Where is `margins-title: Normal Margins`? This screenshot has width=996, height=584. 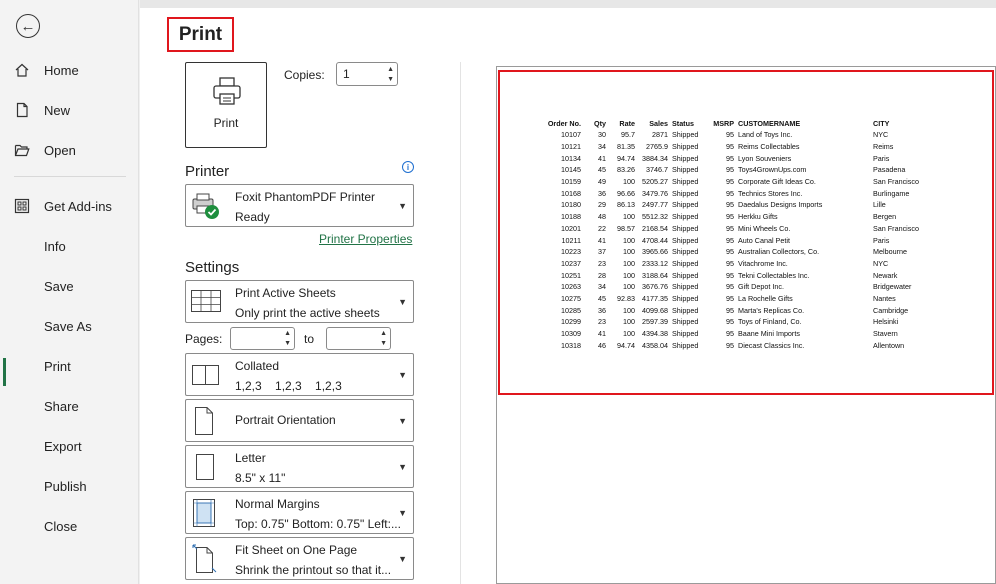
margins-title: Normal Margins is located at coordinates (277, 504).